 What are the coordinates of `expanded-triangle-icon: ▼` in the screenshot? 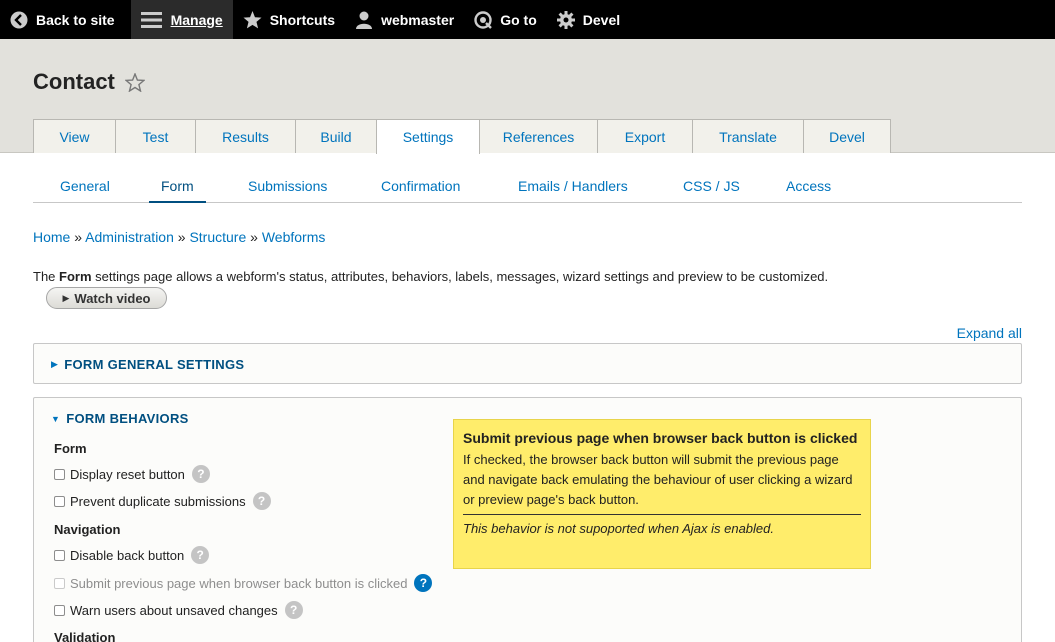 It's located at (56, 418).